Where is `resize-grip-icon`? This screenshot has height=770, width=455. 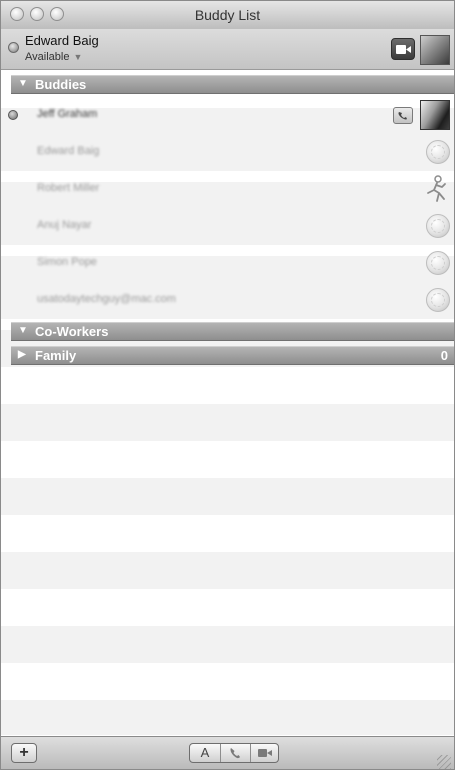 resize-grip-icon is located at coordinates (444, 762).